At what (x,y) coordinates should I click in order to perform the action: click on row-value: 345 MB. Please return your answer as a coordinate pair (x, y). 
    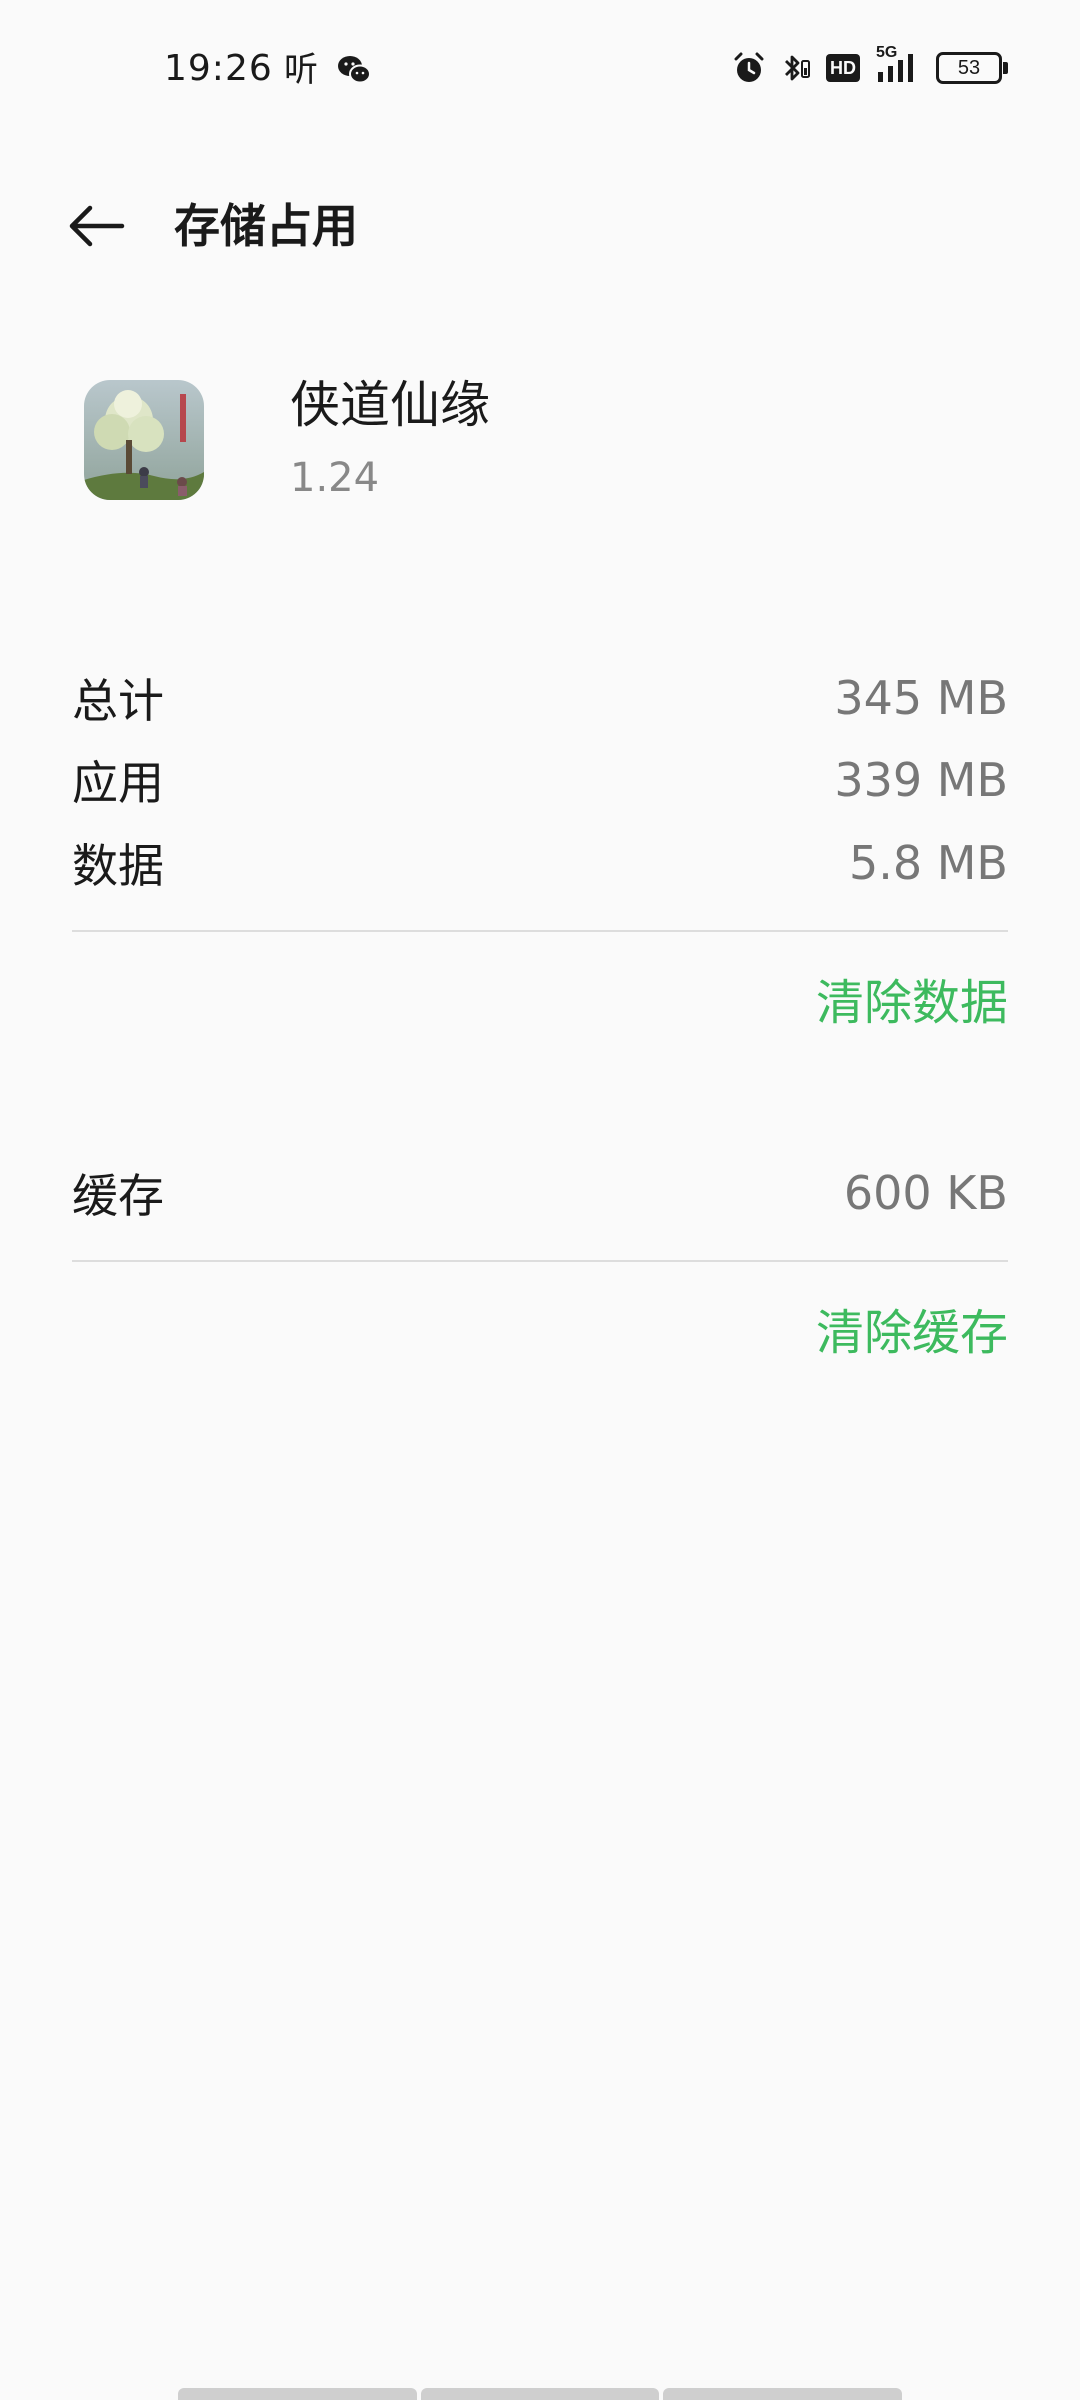
    Looking at the image, I should click on (921, 698).